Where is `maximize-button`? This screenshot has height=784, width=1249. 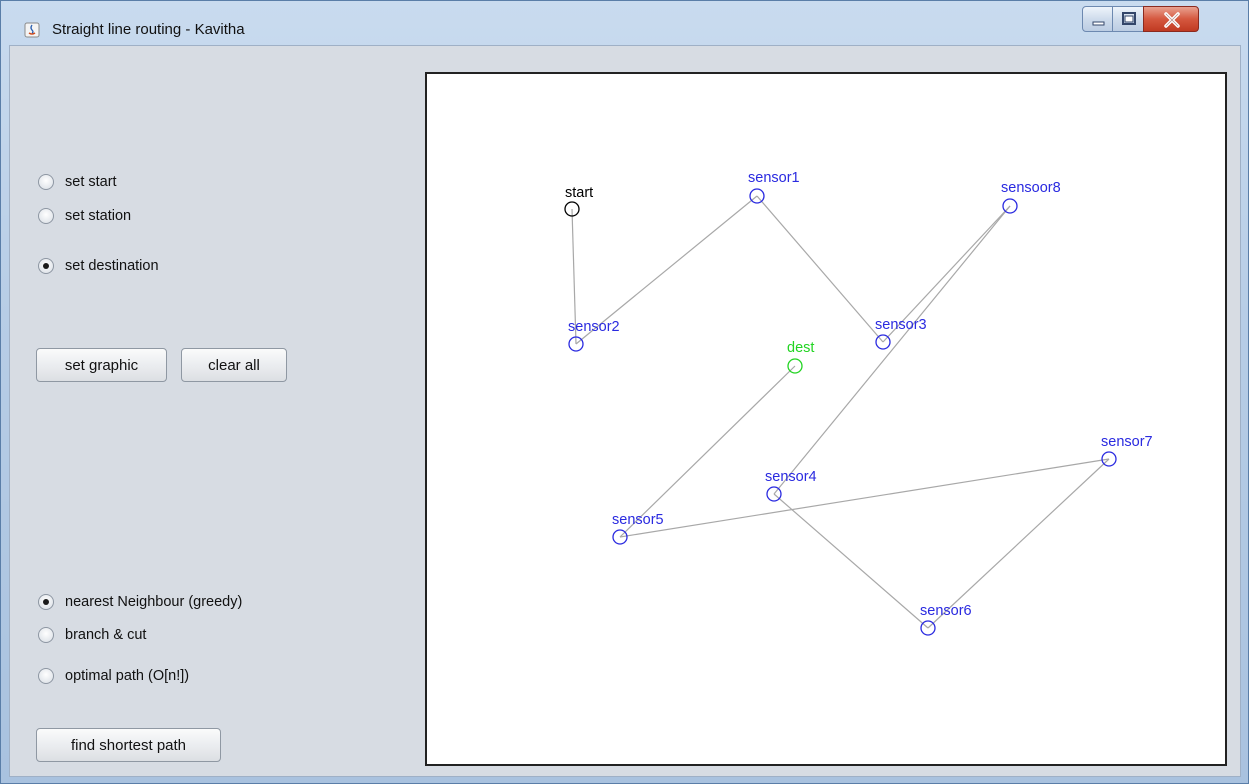 maximize-button is located at coordinates (1128, 19).